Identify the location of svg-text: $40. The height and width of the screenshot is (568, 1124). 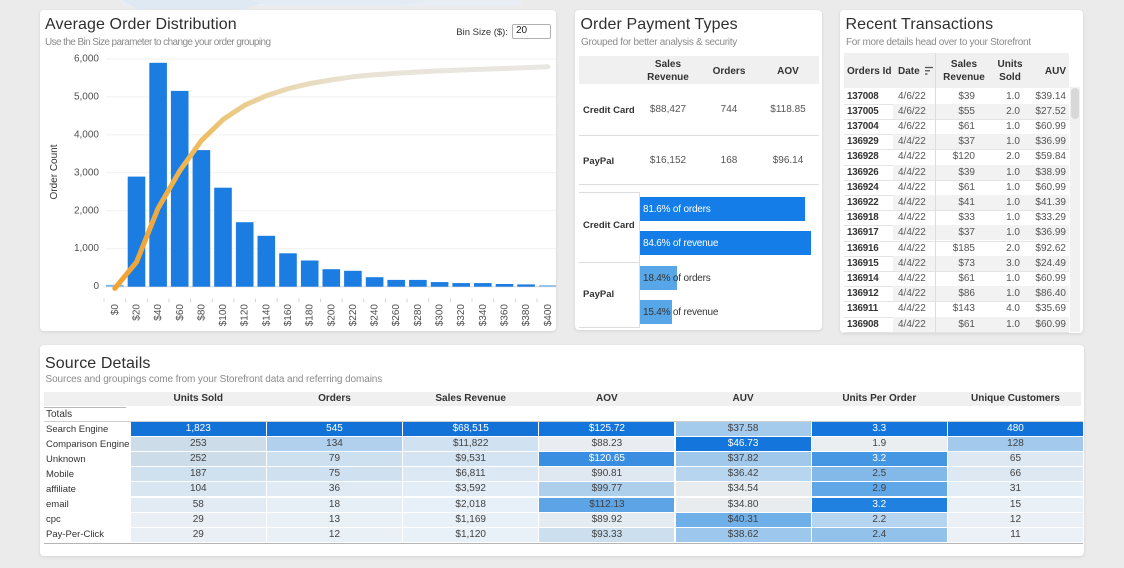
(158, 312).